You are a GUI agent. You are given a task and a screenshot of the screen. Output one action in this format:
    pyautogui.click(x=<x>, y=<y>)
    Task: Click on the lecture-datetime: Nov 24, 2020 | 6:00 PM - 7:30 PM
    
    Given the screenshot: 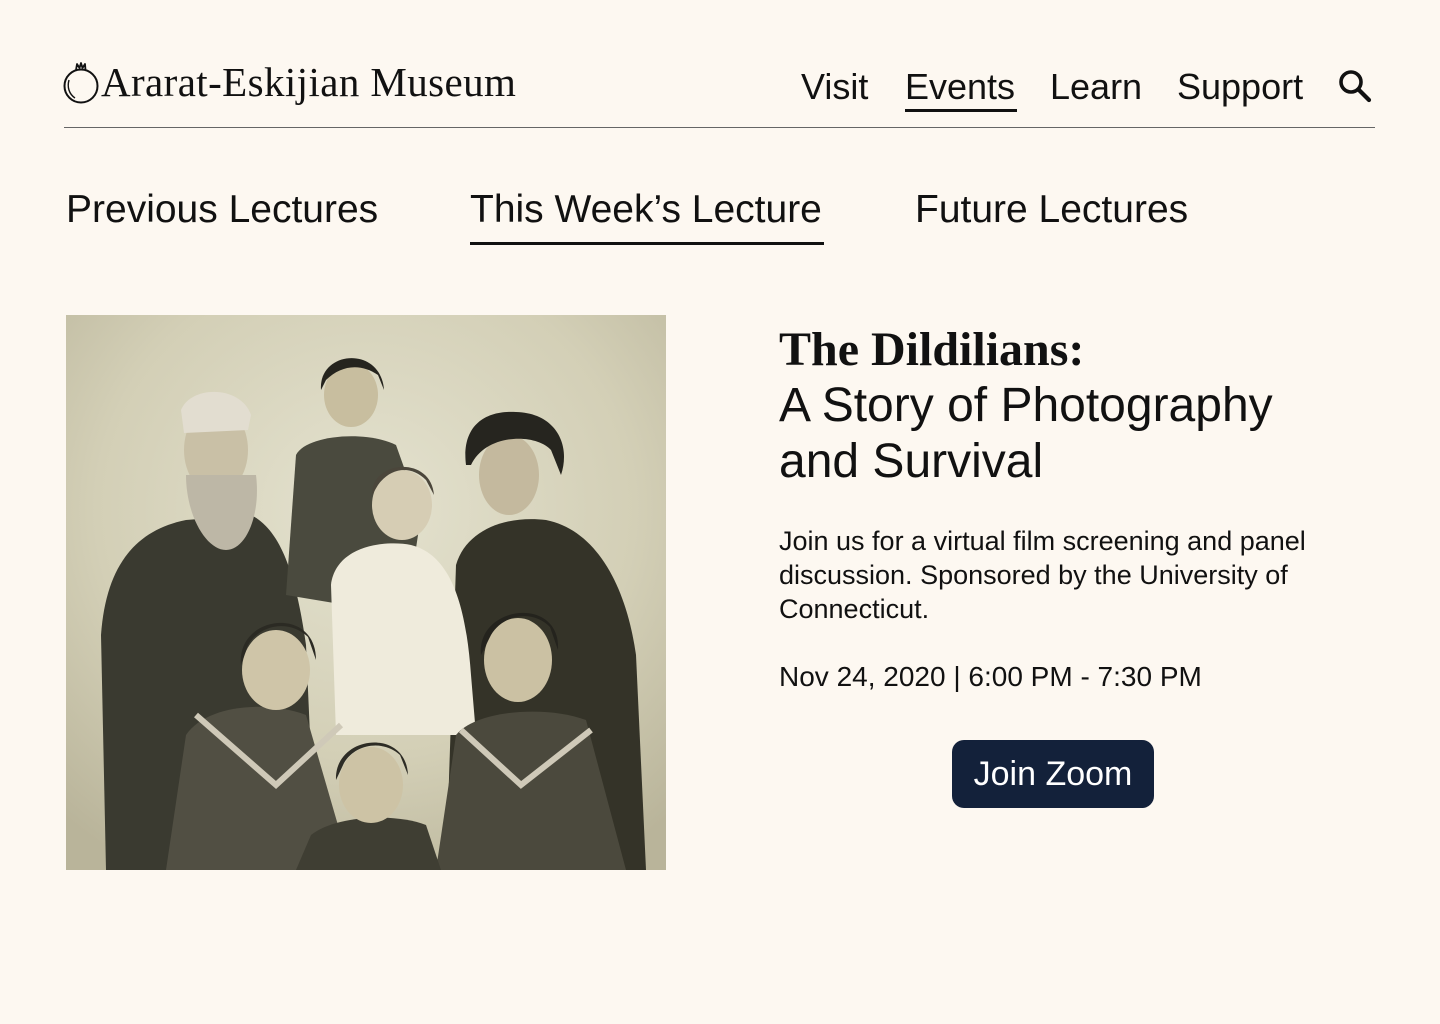 What is the action you would take?
    pyautogui.click(x=990, y=676)
    